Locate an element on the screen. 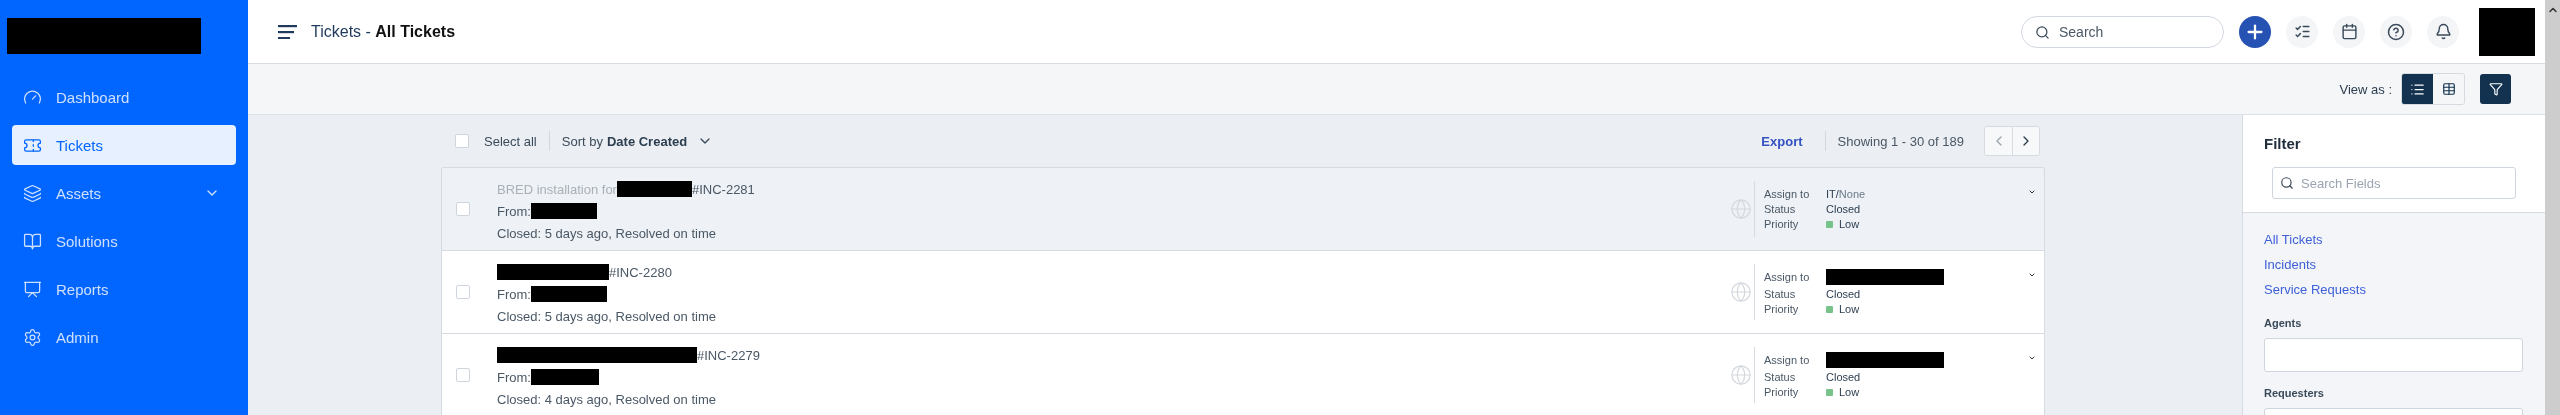 The image size is (2560, 415). sort-dropdown: Sort by Date Created is located at coordinates (637, 141).